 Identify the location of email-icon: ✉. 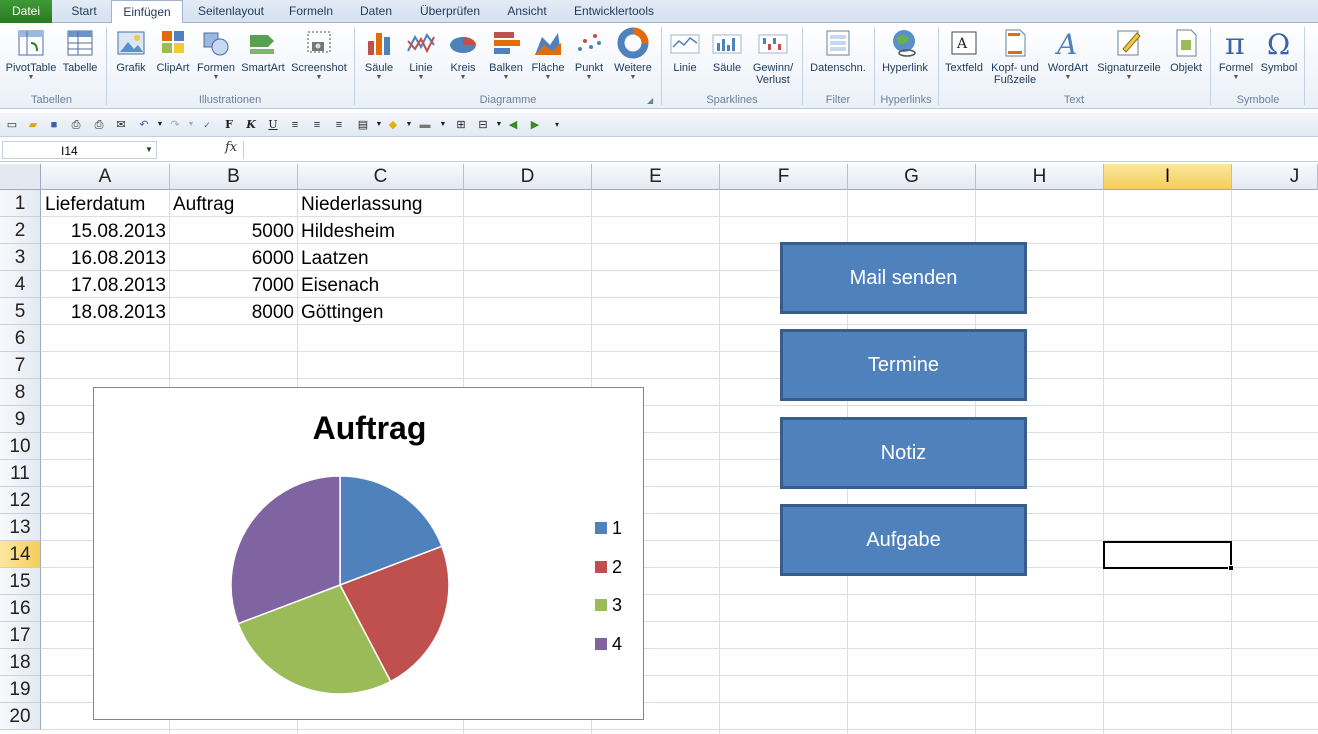
(121, 125).